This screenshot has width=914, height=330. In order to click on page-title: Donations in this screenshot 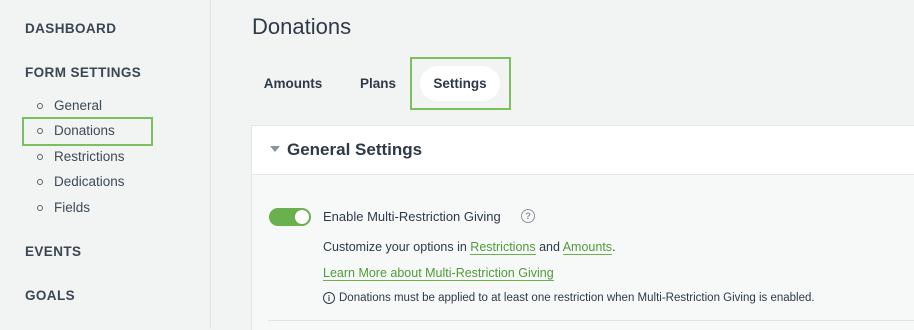, I will do `click(302, 26)`.